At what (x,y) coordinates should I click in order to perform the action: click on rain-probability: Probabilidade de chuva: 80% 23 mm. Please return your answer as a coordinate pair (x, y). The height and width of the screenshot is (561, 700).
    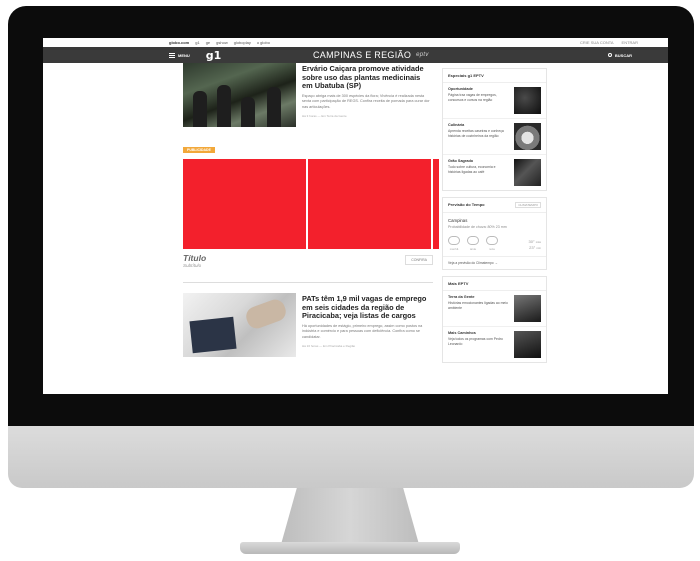
    Looking at the image, I should click on (477, 227).